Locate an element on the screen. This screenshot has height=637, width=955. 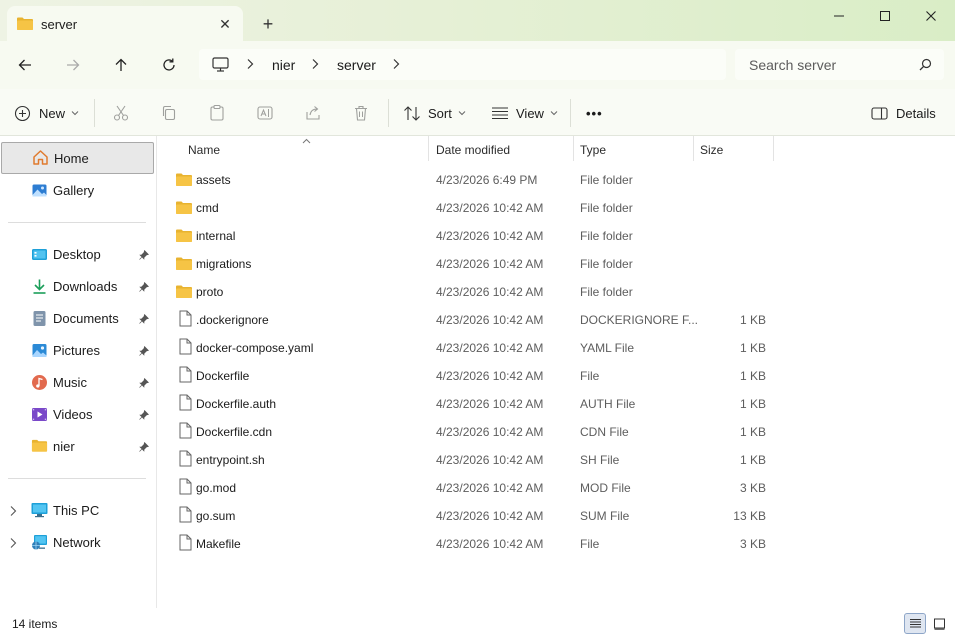
table-row: Dockerfile 4/23/2026 10:42 AM File 1 KB is located at coordinates (473, 375).